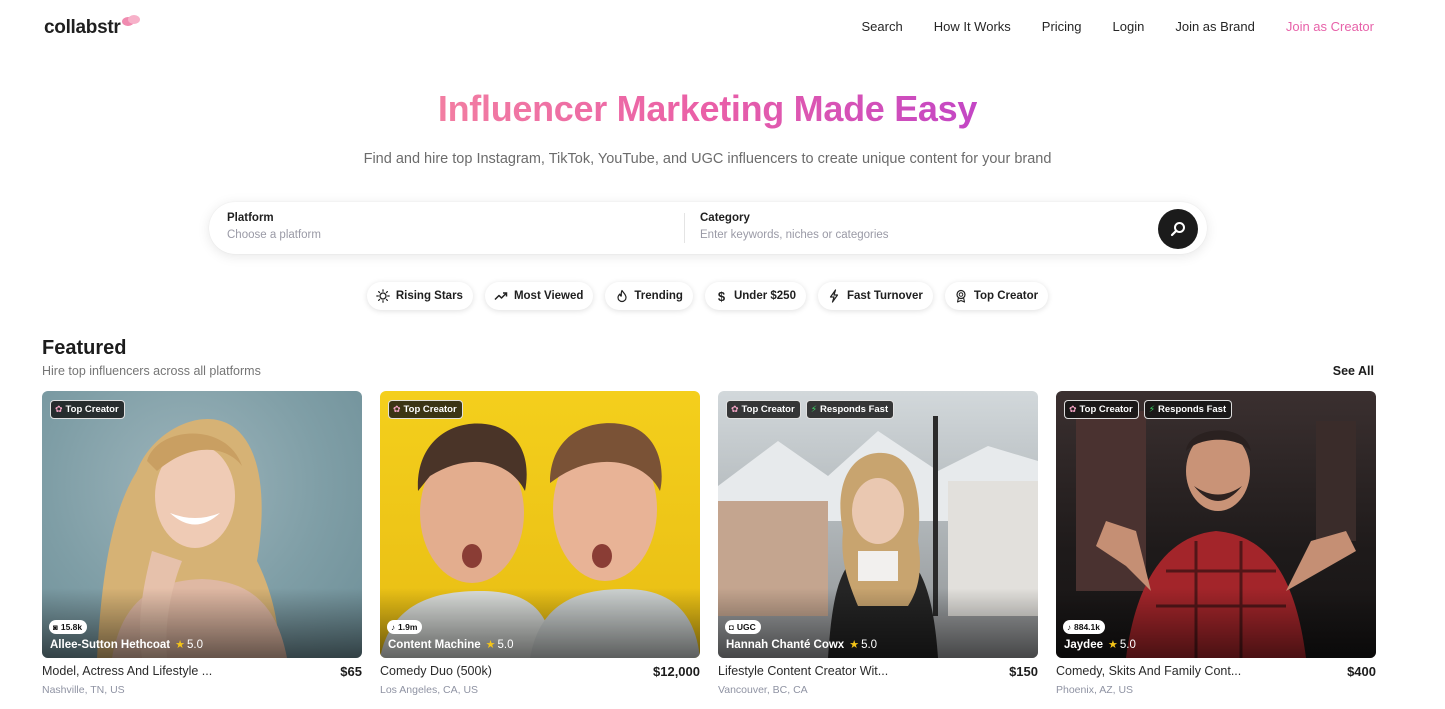 This screenshot has width=1445, height=709. I want to click on dollar-icon: $, so click(721, 296).